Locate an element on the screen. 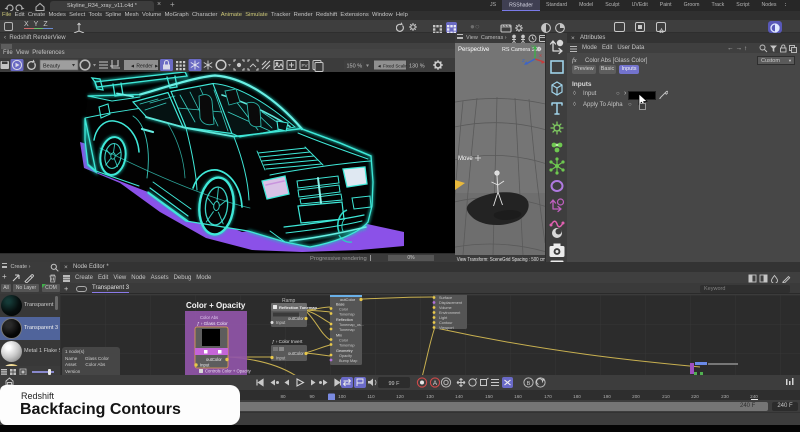 The width and height of the screenshot is (800, 432). svg-text: Surface is located at coordinates (445, 298).